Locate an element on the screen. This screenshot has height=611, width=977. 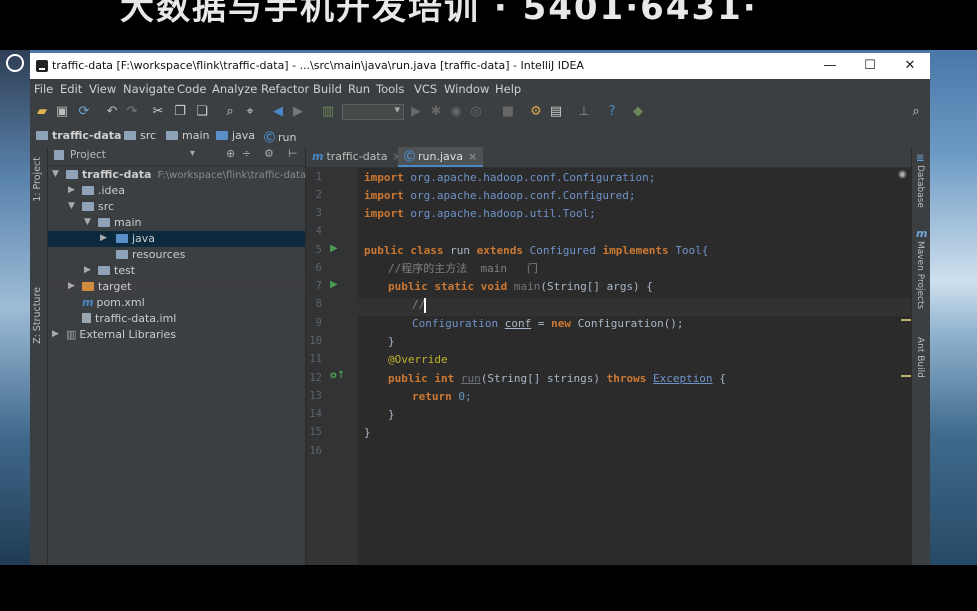
maximize-button: ☐ is located at coordinates (870, 66).